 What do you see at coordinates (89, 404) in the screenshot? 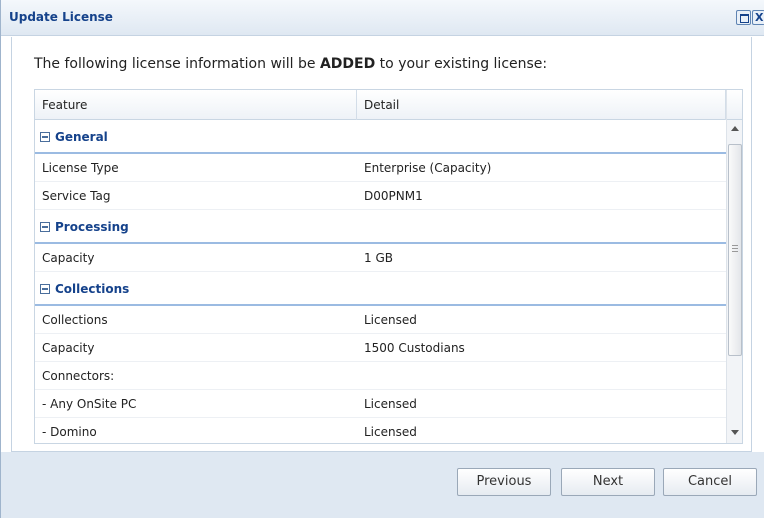
I see `feature-cell: - Any OnSite PC` at bounding box center [89, 404].